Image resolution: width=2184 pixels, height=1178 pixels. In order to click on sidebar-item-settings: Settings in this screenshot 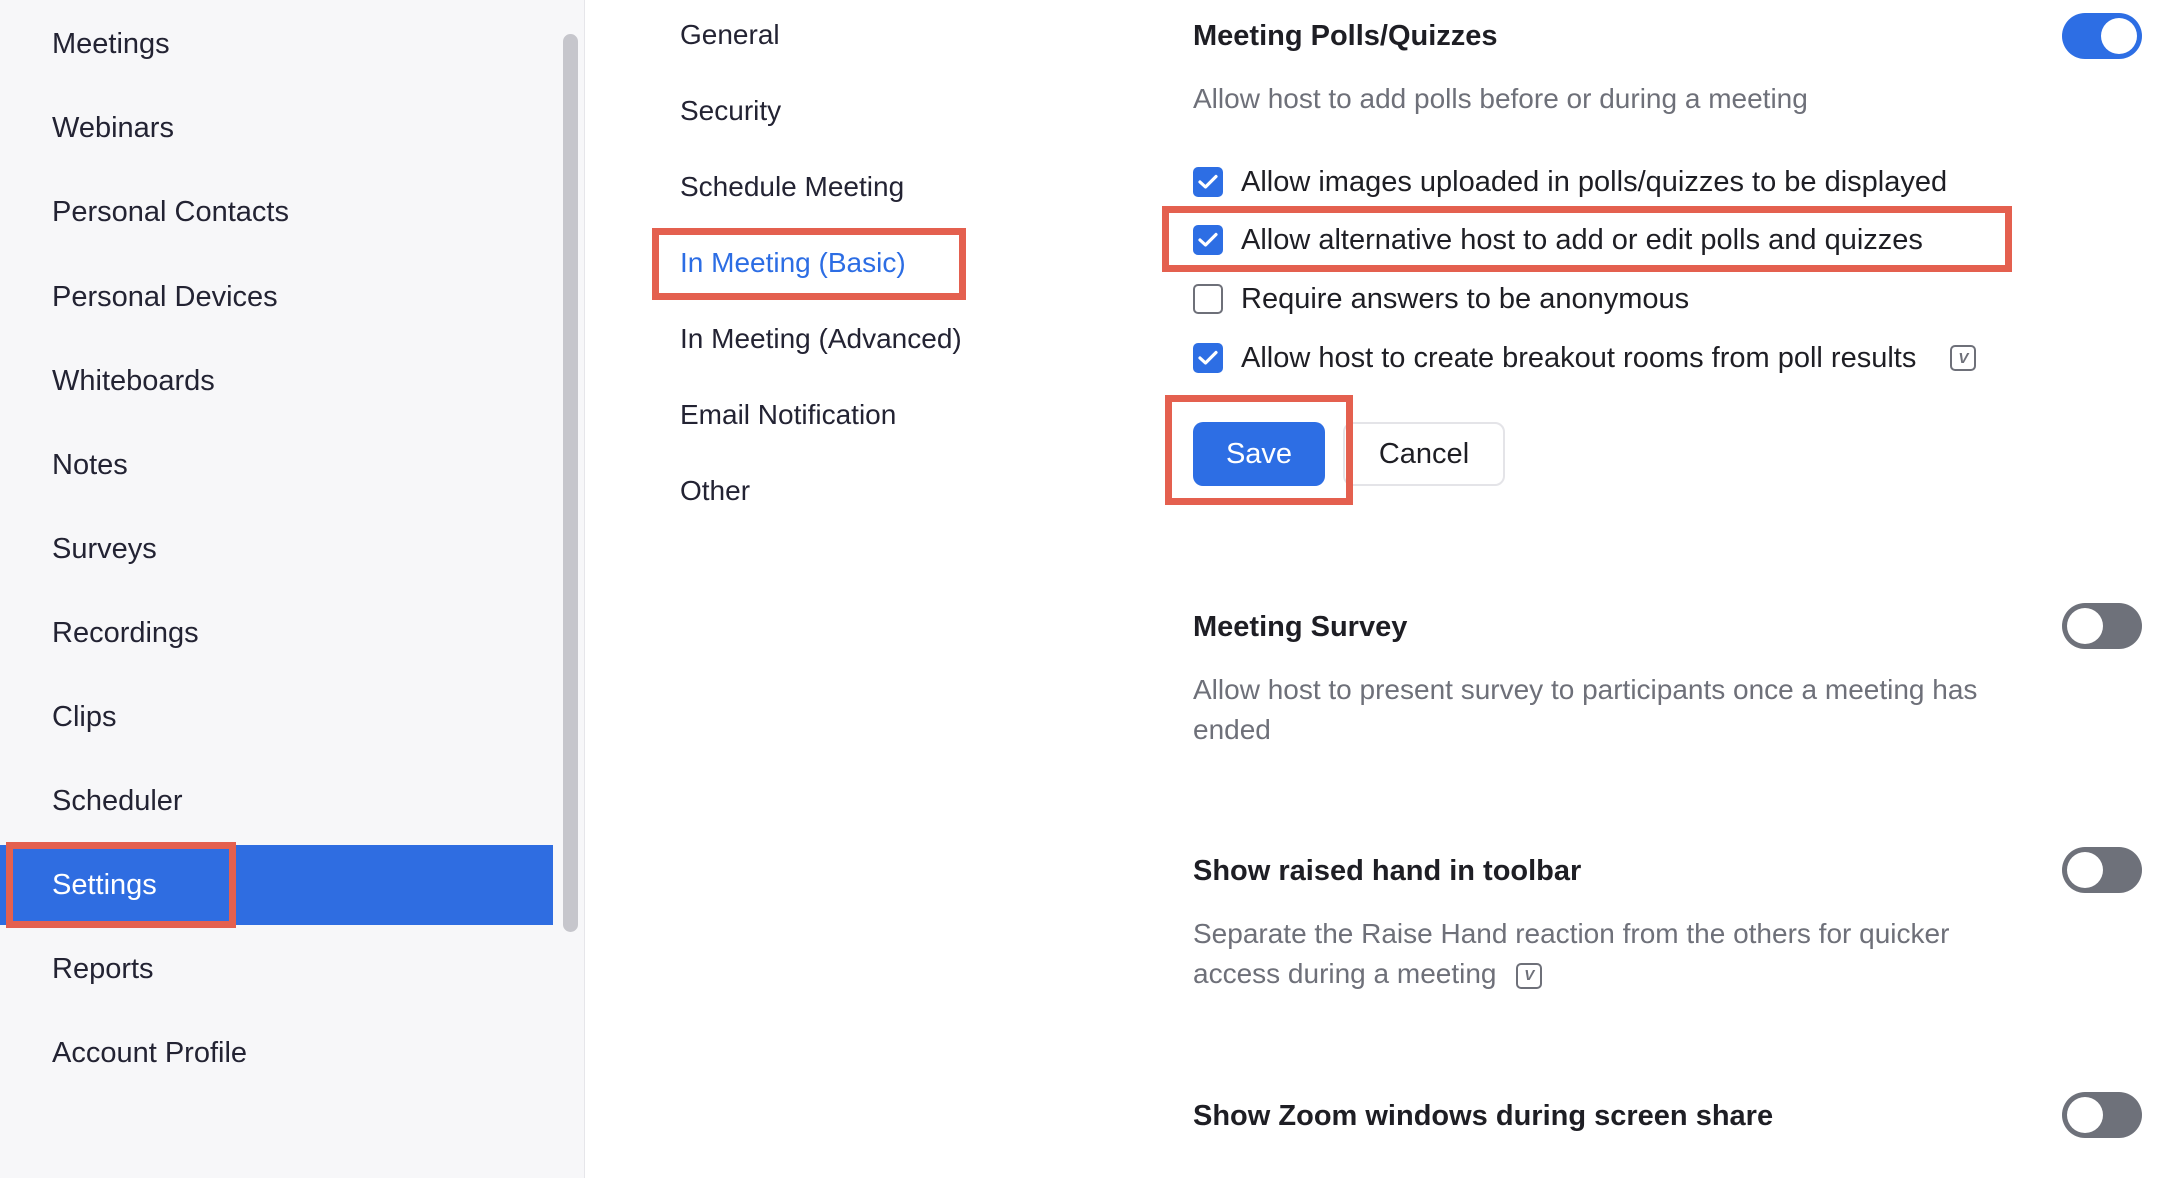, I will do `click(276, 885)`.